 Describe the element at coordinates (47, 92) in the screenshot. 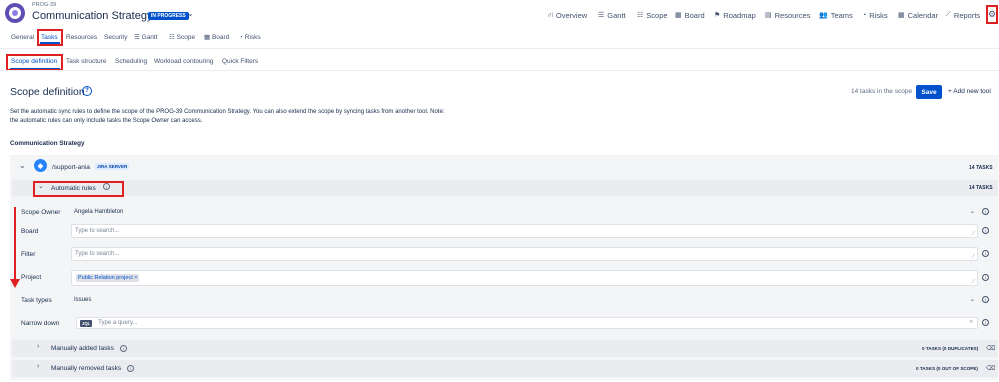

I see `section-title: Scope definition` at that location.